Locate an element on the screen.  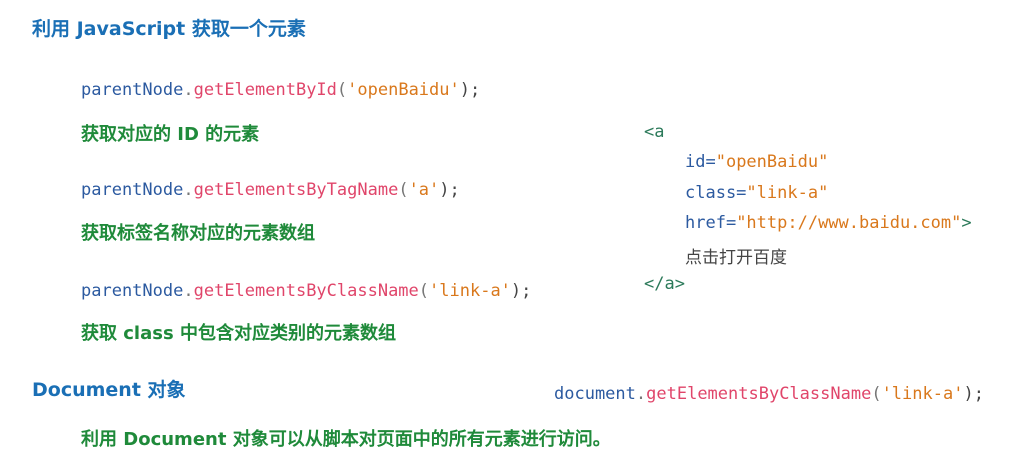
html-attr-name: class= is located at coordinates (716, 193).